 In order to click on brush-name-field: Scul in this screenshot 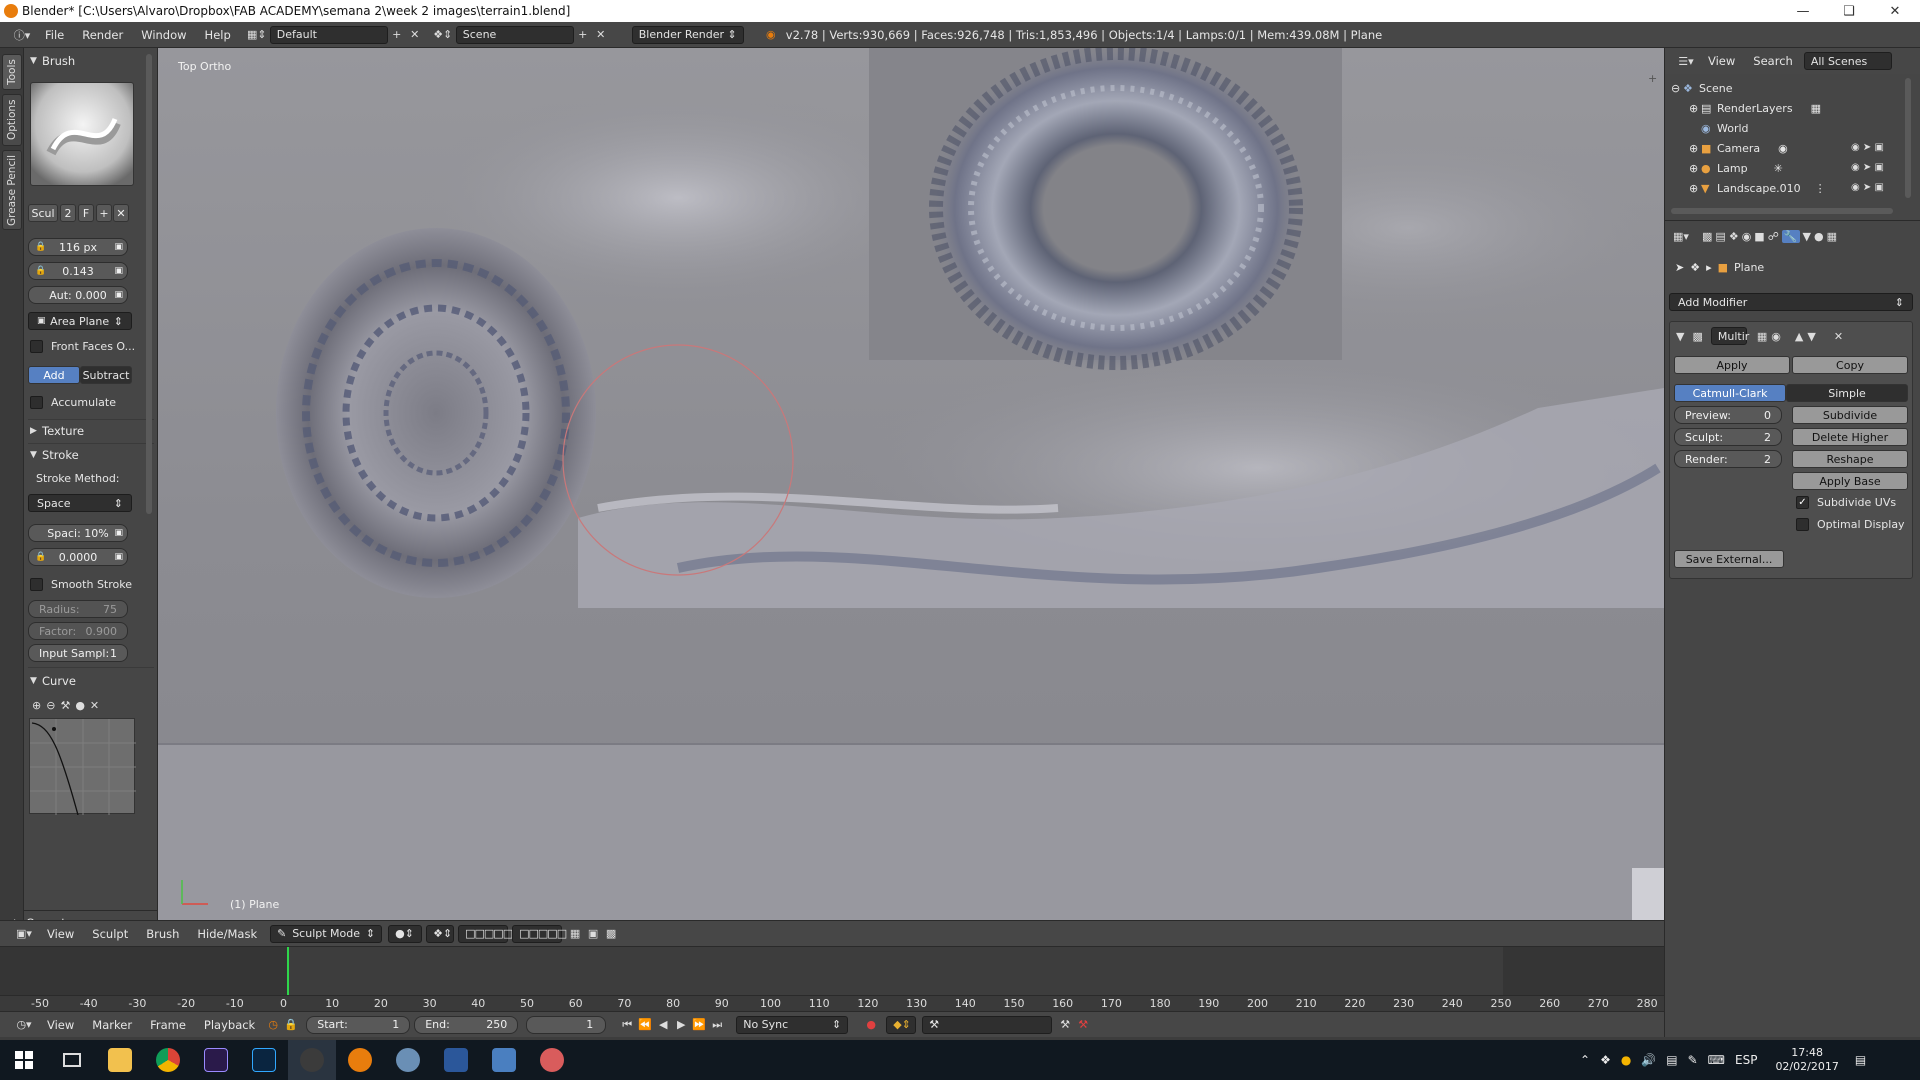, I will do `click(43, 213)`.